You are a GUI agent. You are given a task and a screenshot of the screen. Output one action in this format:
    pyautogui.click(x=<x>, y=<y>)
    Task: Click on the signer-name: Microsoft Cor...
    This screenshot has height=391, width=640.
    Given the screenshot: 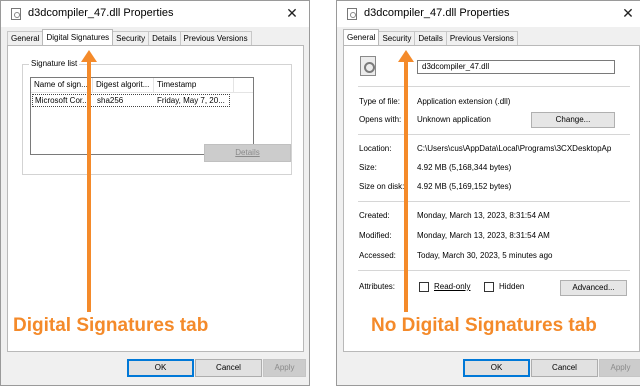 What is the action you would take?
    pyautogui.click(x=62, y=100)
    